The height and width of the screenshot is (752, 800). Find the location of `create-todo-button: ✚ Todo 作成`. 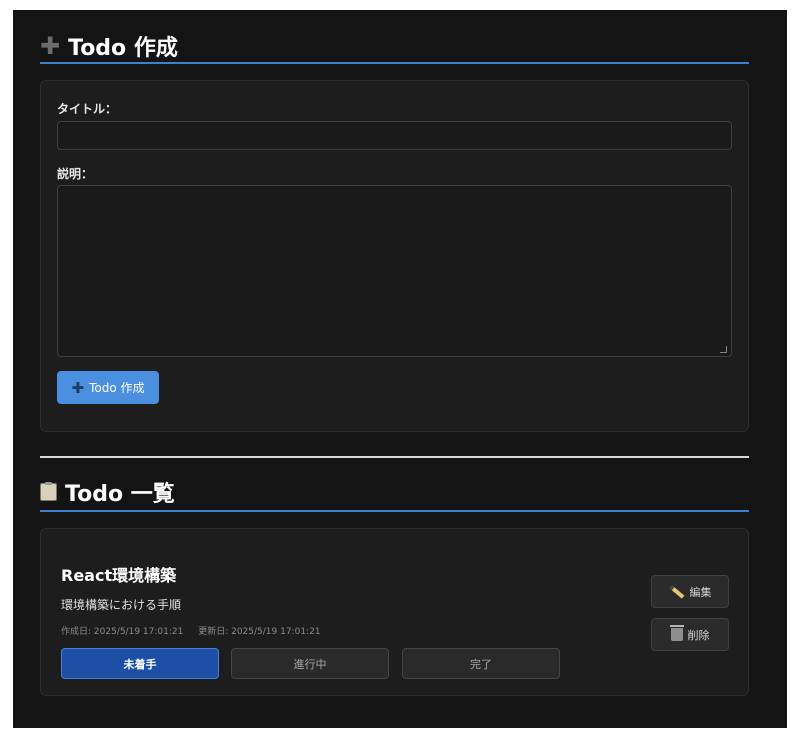

create-todo-button: ✚ Todo 作成 is located at coordinates (108, 387).